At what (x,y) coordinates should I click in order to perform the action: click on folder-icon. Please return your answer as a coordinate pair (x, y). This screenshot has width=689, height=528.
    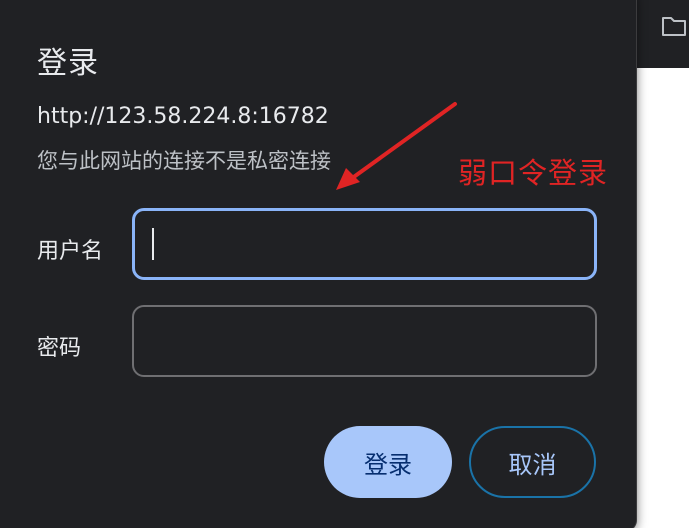
    Looking at the image, I should click on (674, 26).